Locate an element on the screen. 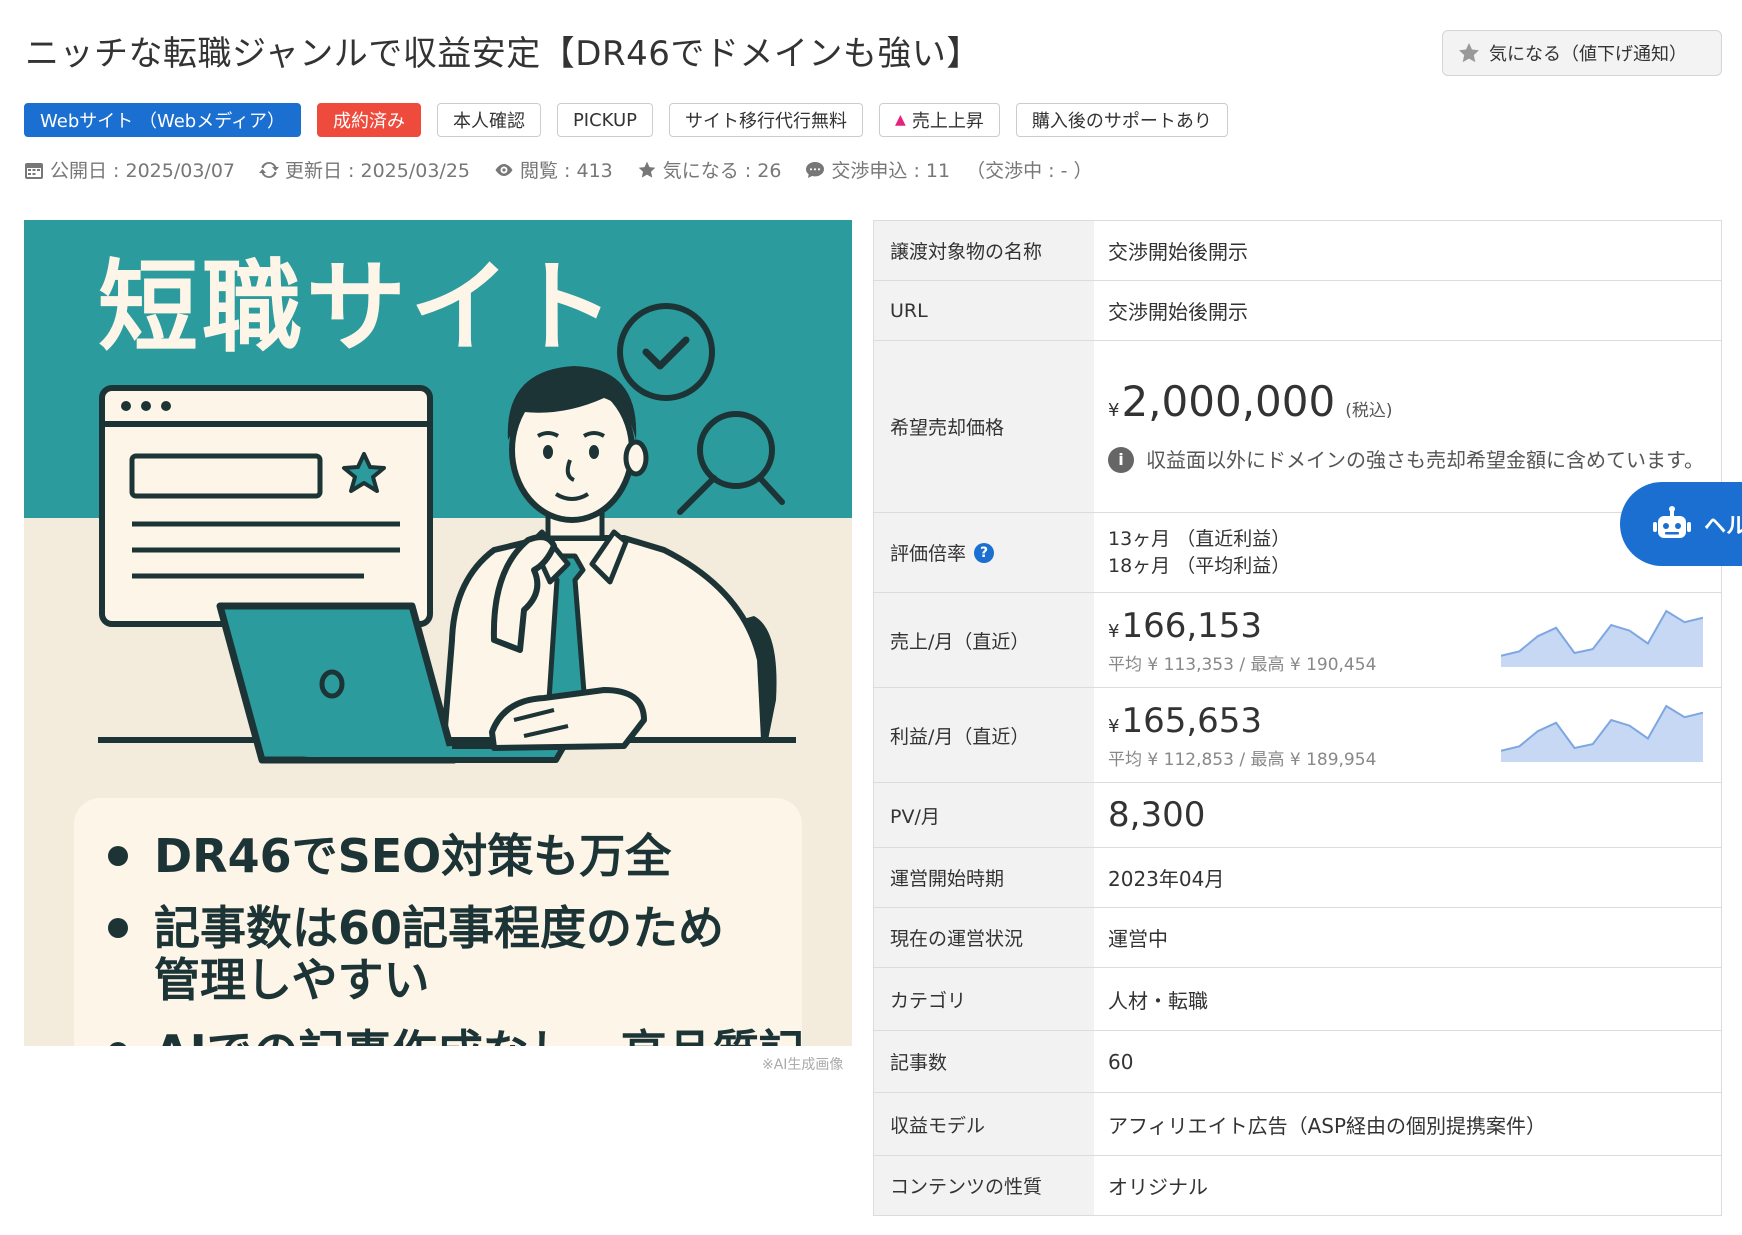  spec-label: カテゴリ is located at coordinates (984, 999).